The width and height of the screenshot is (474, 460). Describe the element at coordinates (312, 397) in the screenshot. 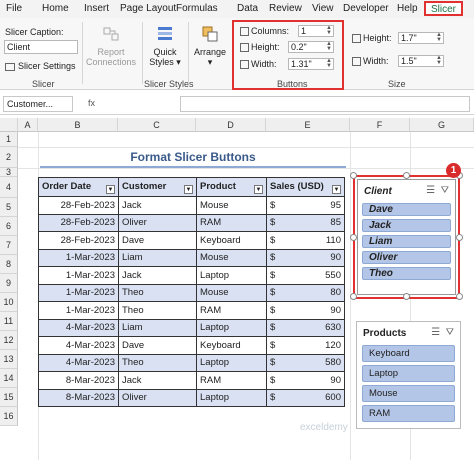

I see `sales-cell: 600` at that location.